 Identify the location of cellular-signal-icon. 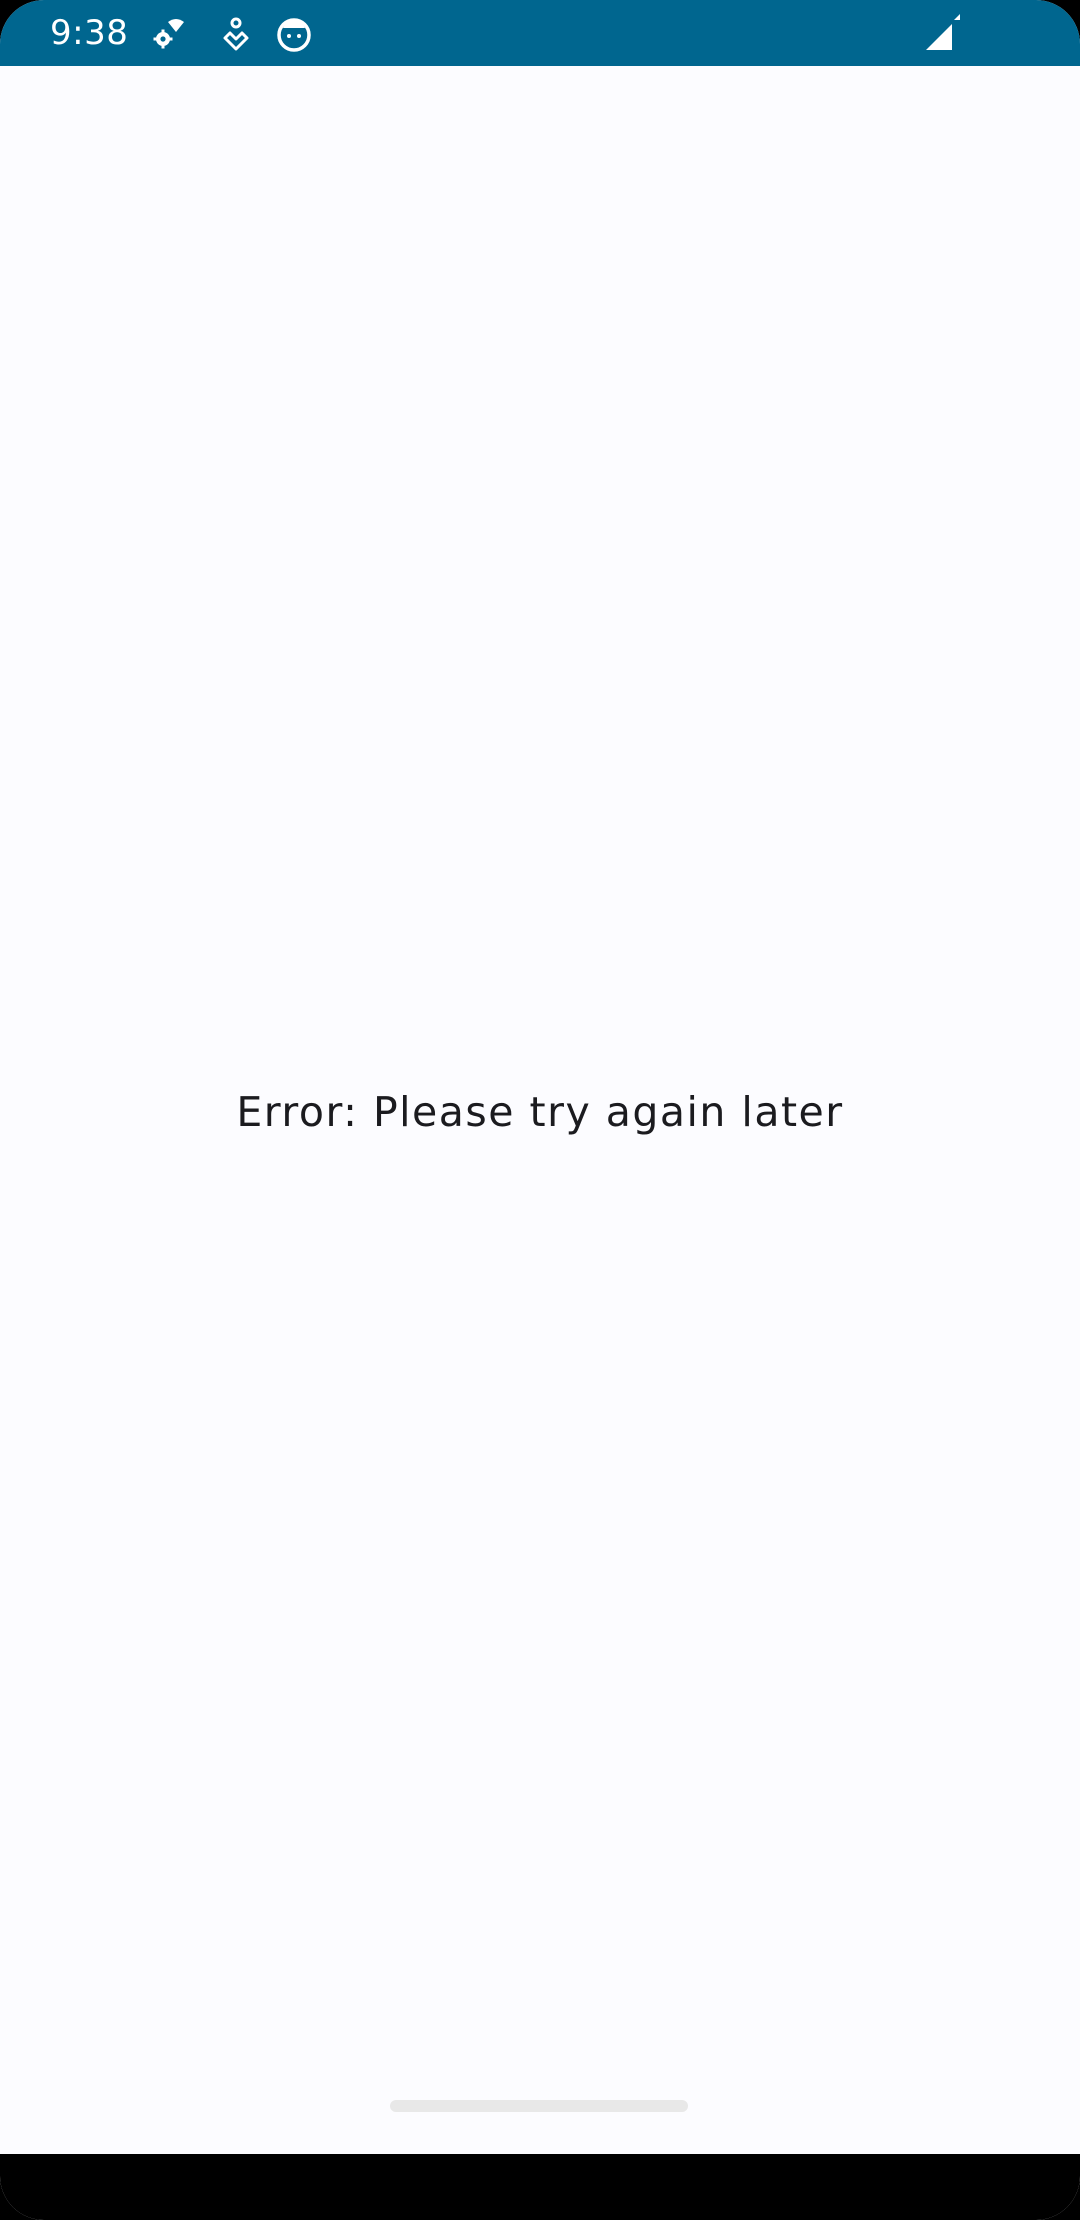
(943, 33).